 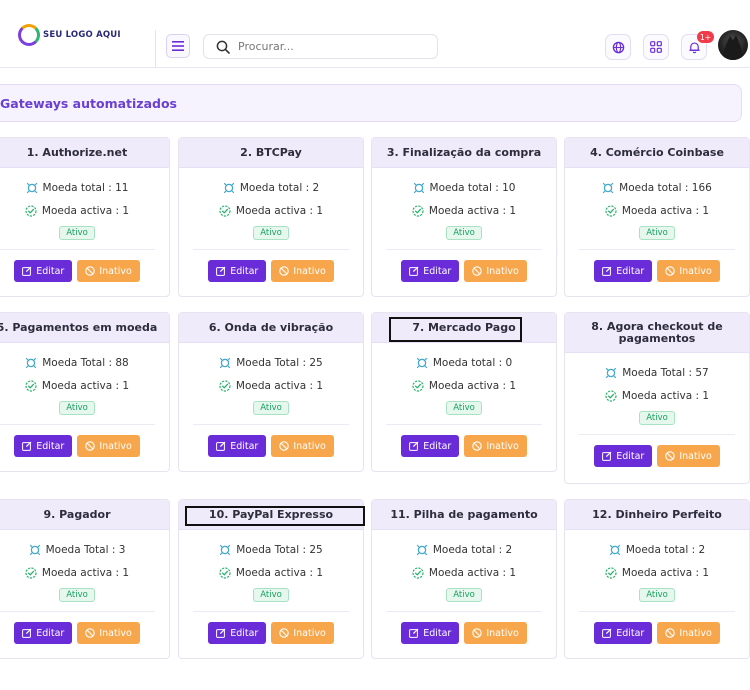 What do you see at coordinates (464, 152) in the screenshot?
I see `gateway-title: 3. Finalização da compra` at bounding box center [464, 152].